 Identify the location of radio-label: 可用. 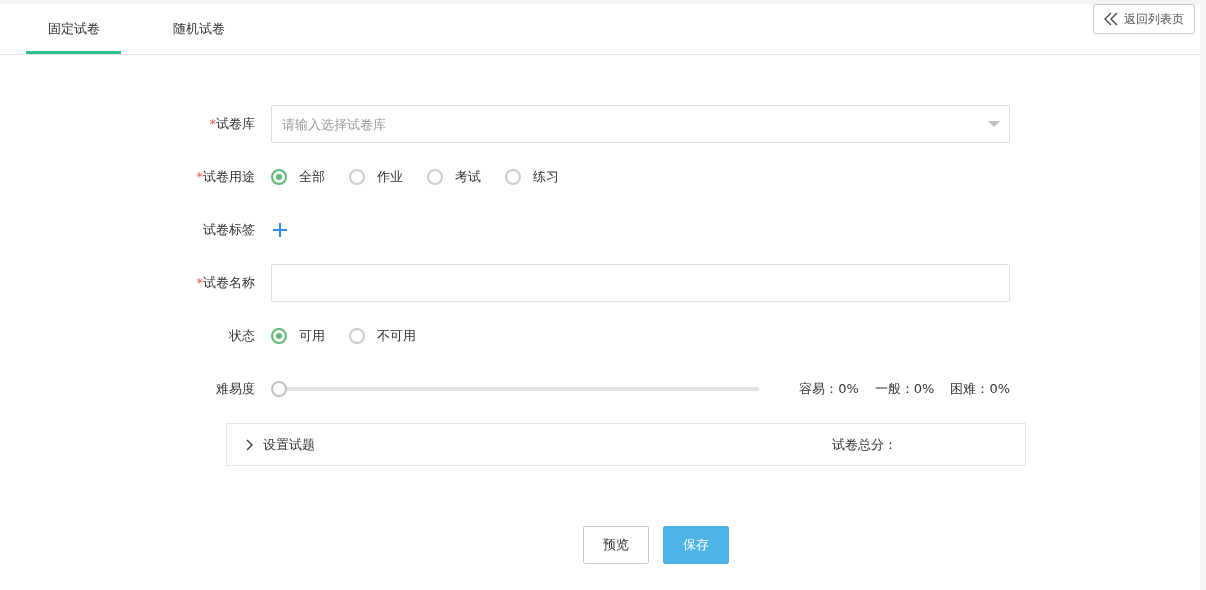
(312, 336).